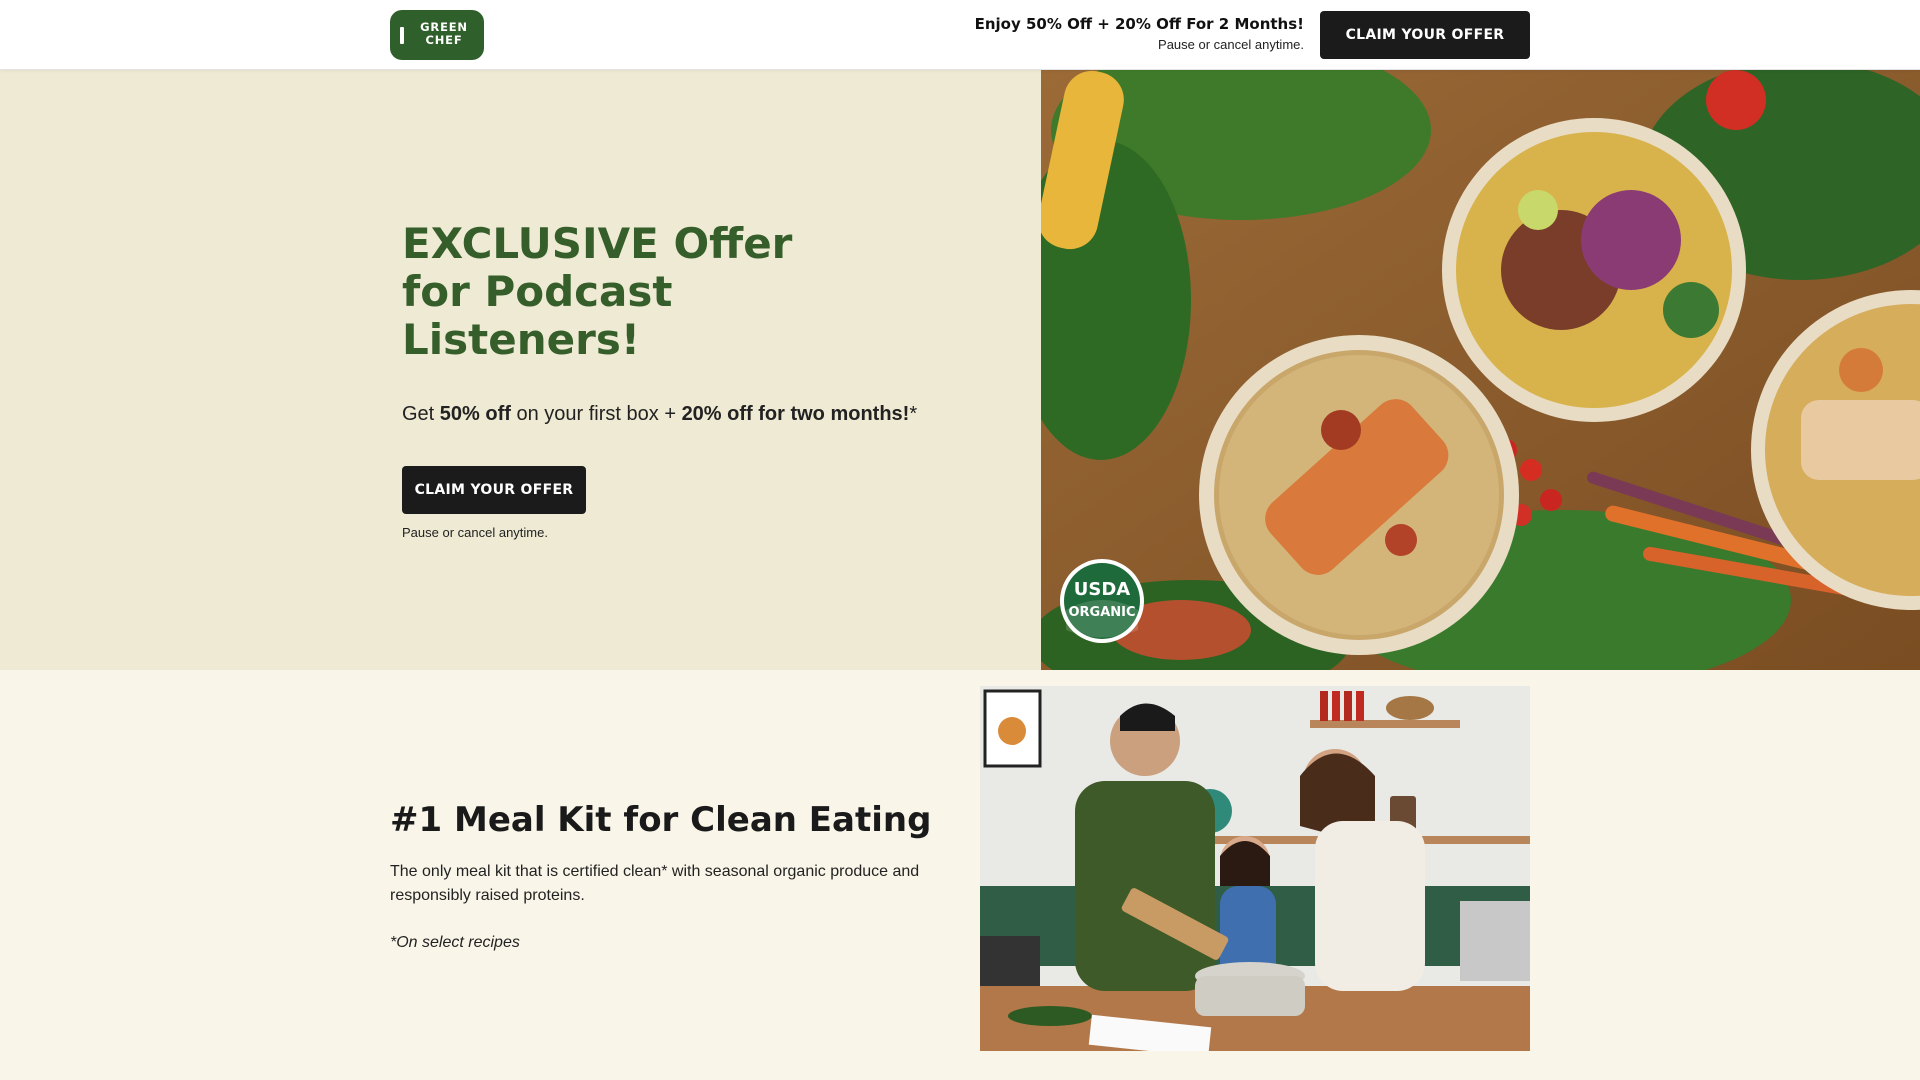  I want to click on header-offer-title: Enjoy 50% Off + 20% Off For 2 Months!, so click(1139, 24).